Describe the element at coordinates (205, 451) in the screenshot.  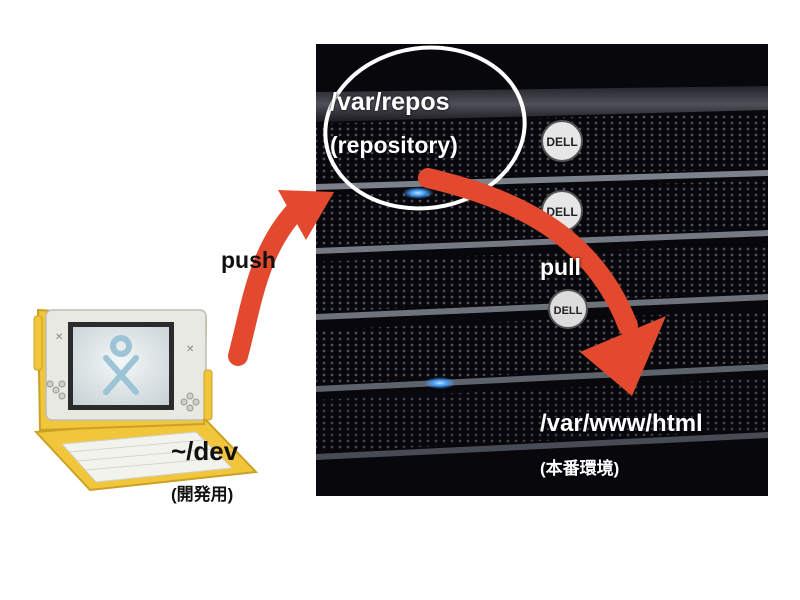
I see `dev-path-label: ~/dev` at that location.